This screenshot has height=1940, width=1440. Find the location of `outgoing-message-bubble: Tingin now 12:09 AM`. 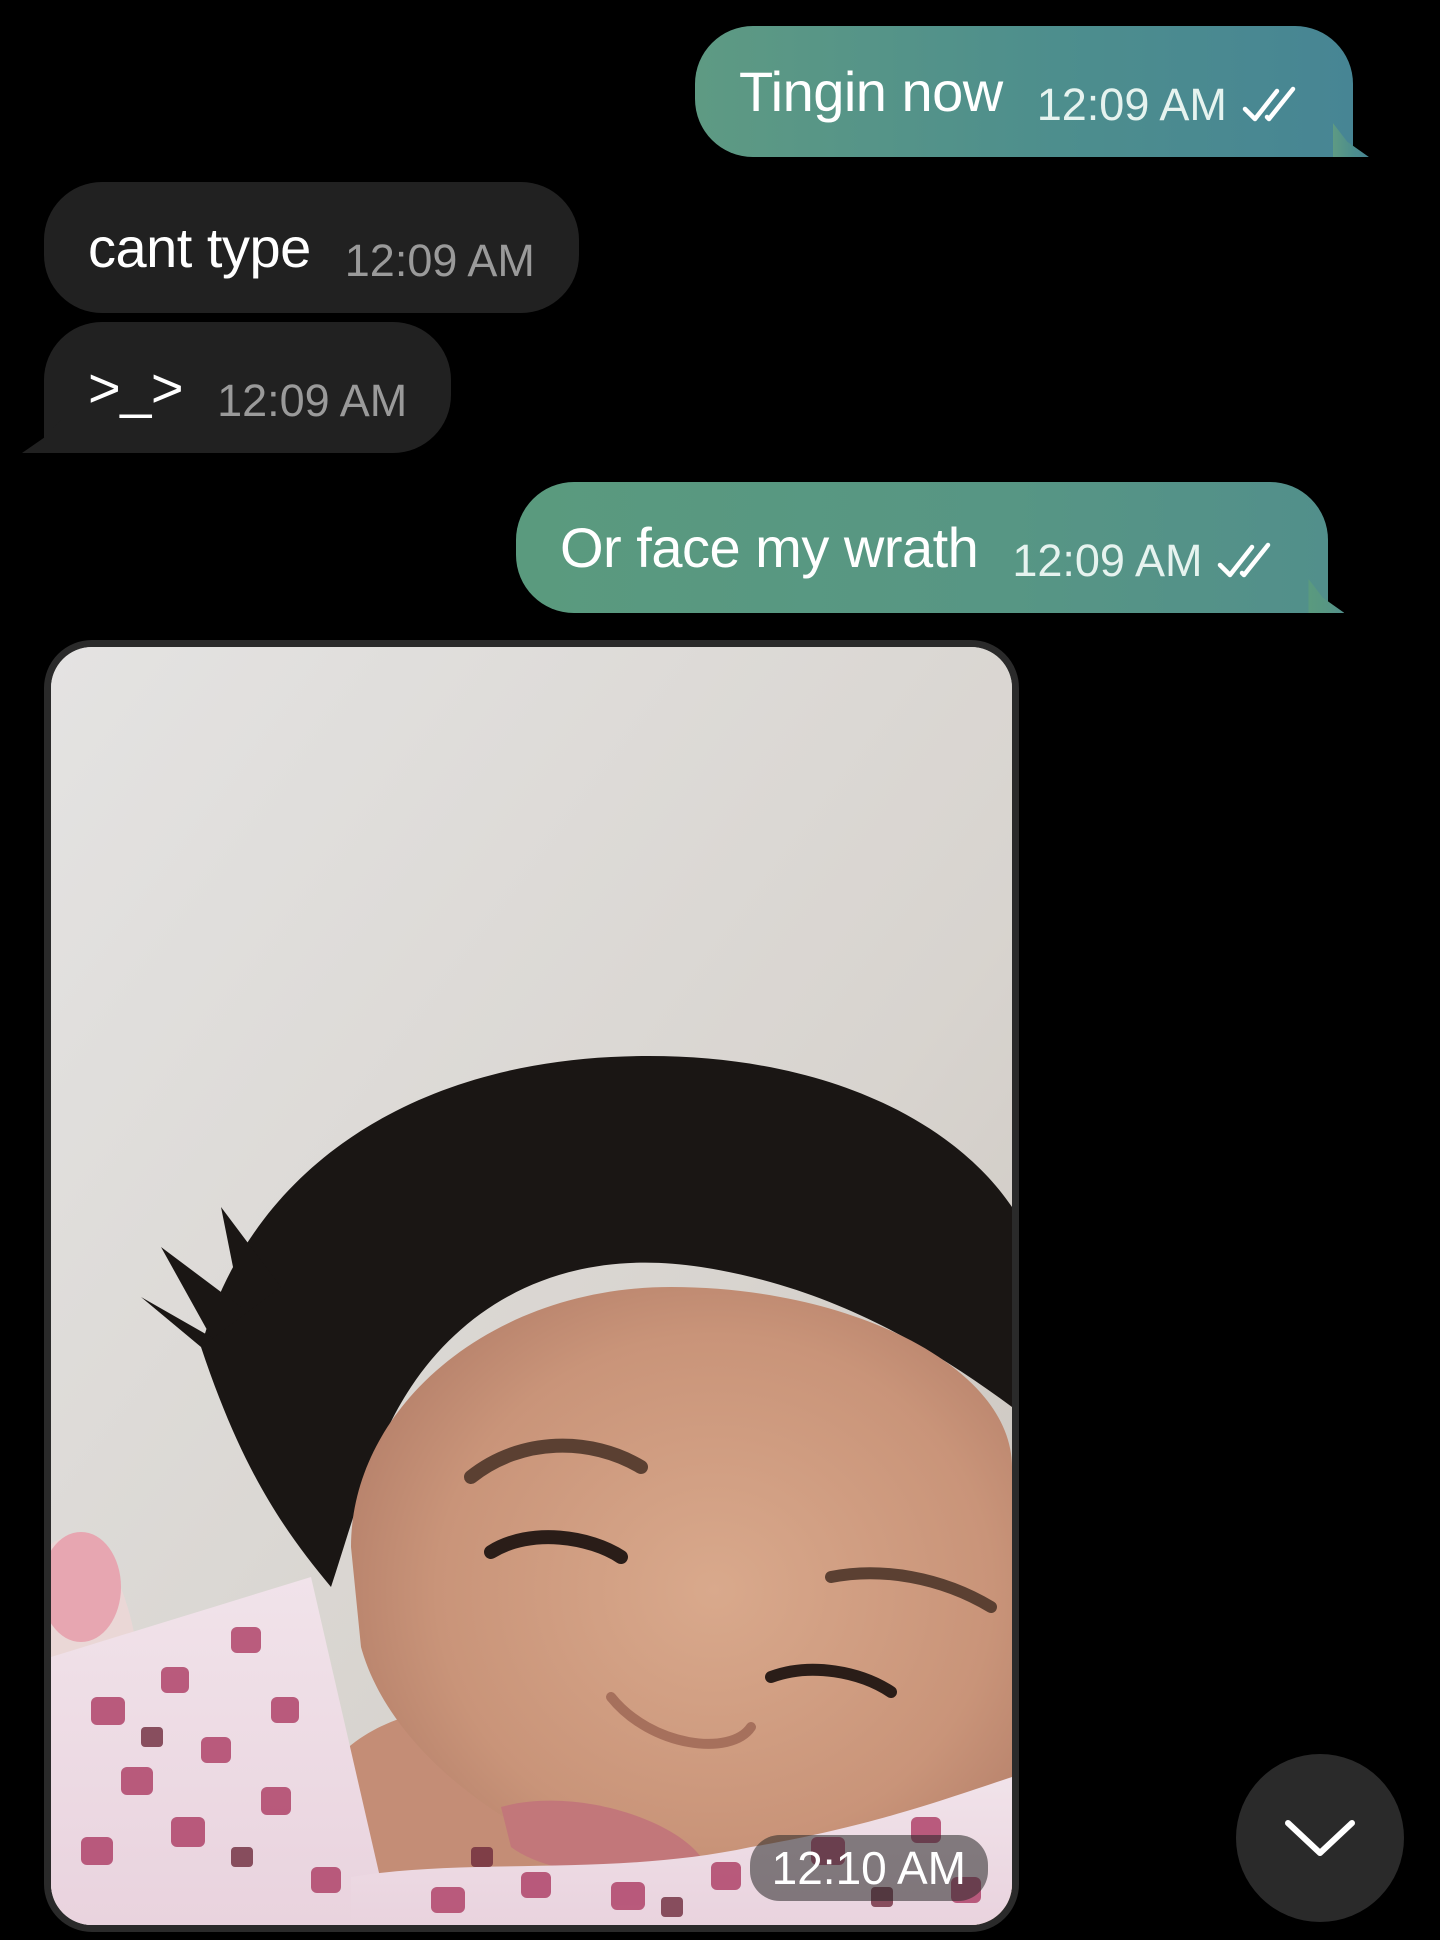

outgoing-message-bubble: Tingin now 12:09 AM is located at coordinates (1024, 91).